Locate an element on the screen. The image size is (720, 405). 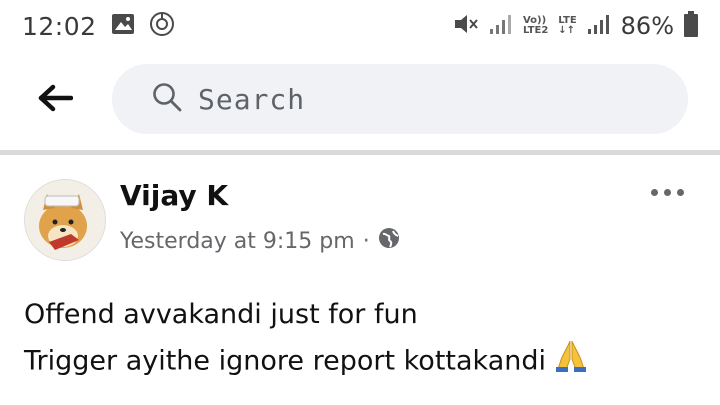
post-text-line-2: Trigger ayithe ignore report kottakandi is located at coordinates (364, 362).